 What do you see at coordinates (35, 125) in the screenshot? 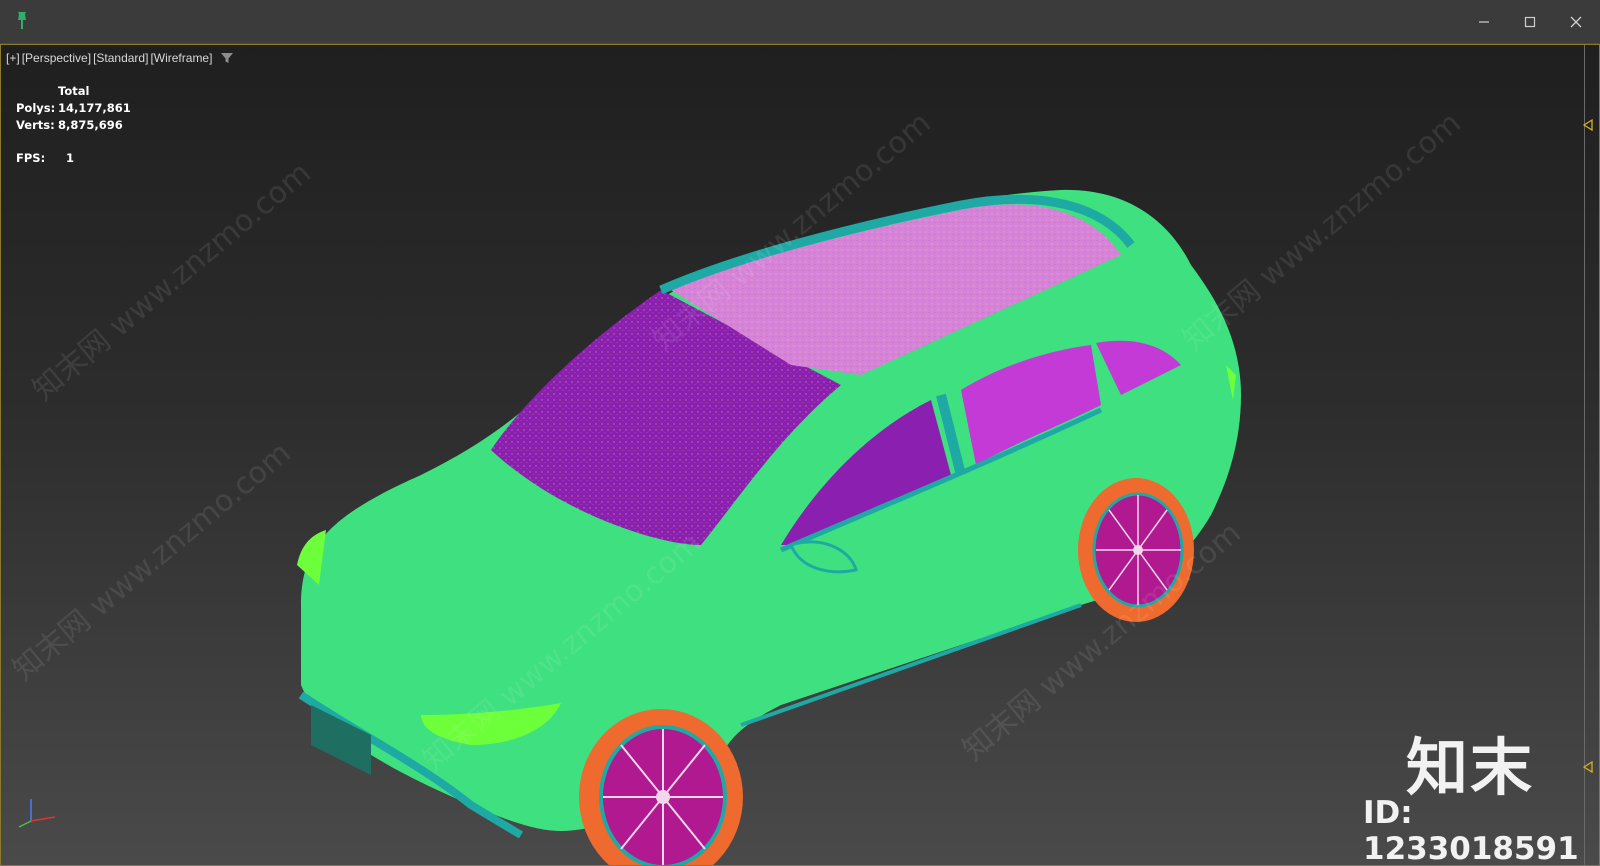
I see `verts-label: Verts:` at bounding box center [35, 125].